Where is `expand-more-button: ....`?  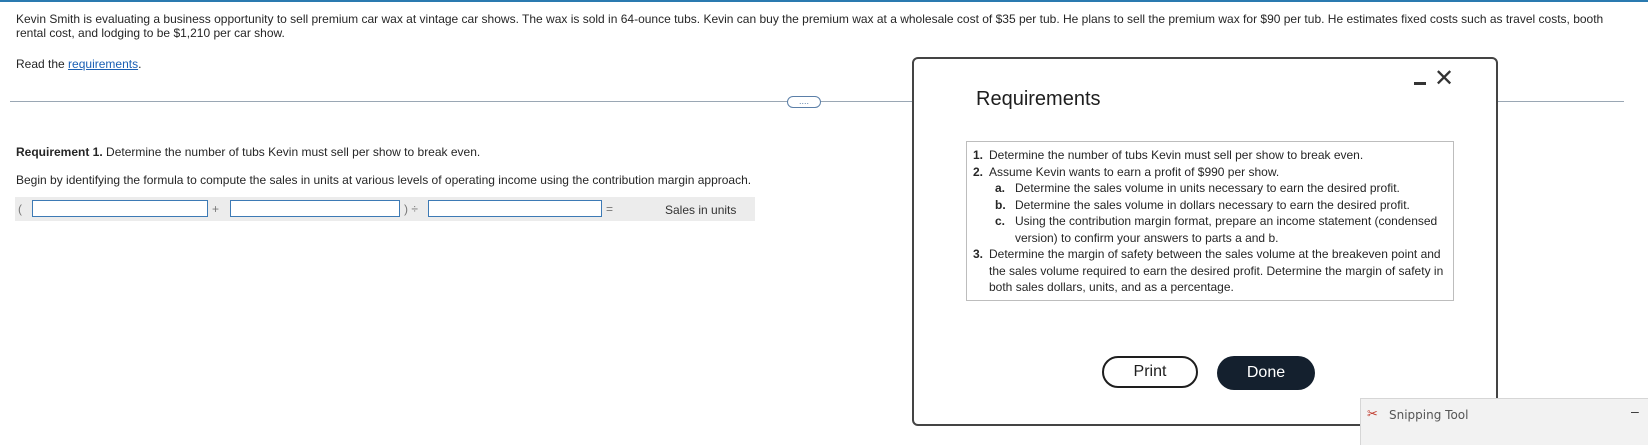 expand-more-button: .... is located at coordinates (804, 102).